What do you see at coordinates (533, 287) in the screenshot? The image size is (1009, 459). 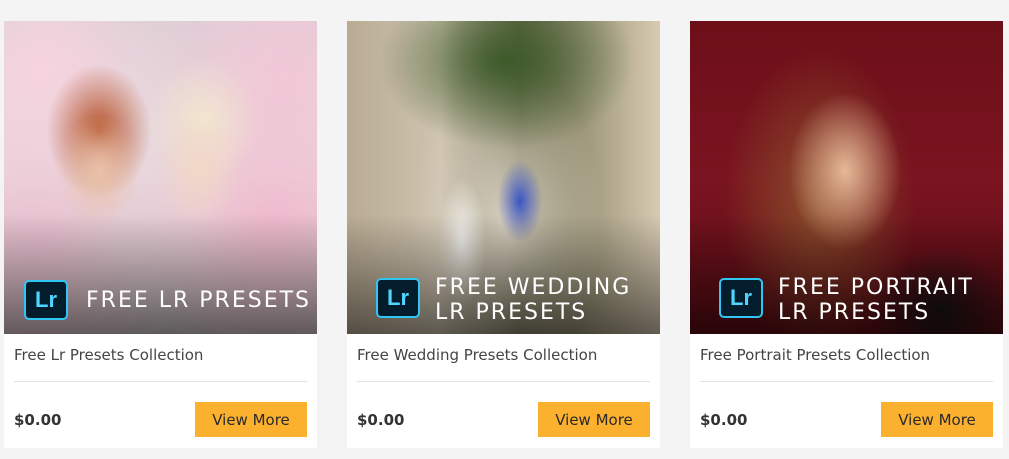 I see `banner-line-1: FREE WEDDING` at bounding box center [533, 287].